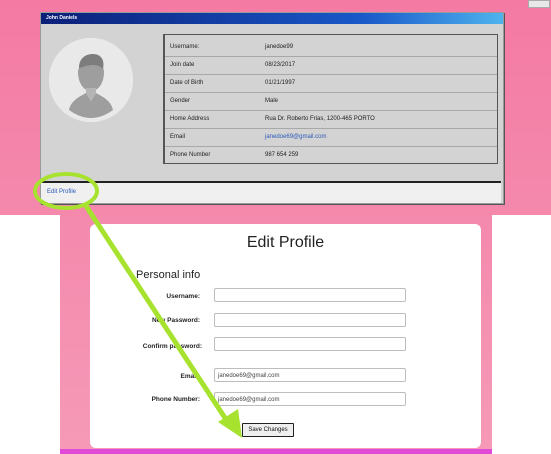  Describe the element at coordinates (66, 191) in the screenshot. I see `highlight-ellipse-icon` at that location.